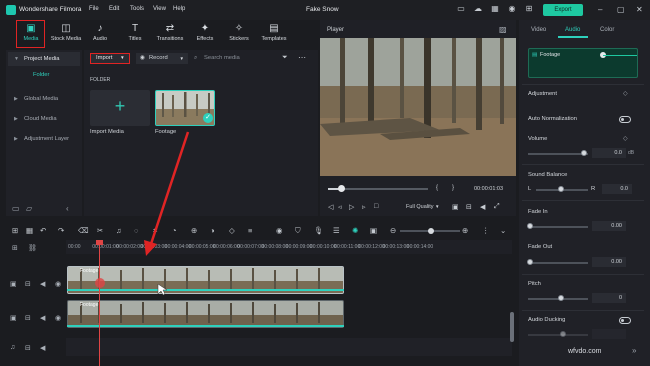 This screenshot has height=366, width=650. What do you see at coordinates (142, 213) in the screenshot?
I see `annotation-arrow` at bounding box center [142, 213].